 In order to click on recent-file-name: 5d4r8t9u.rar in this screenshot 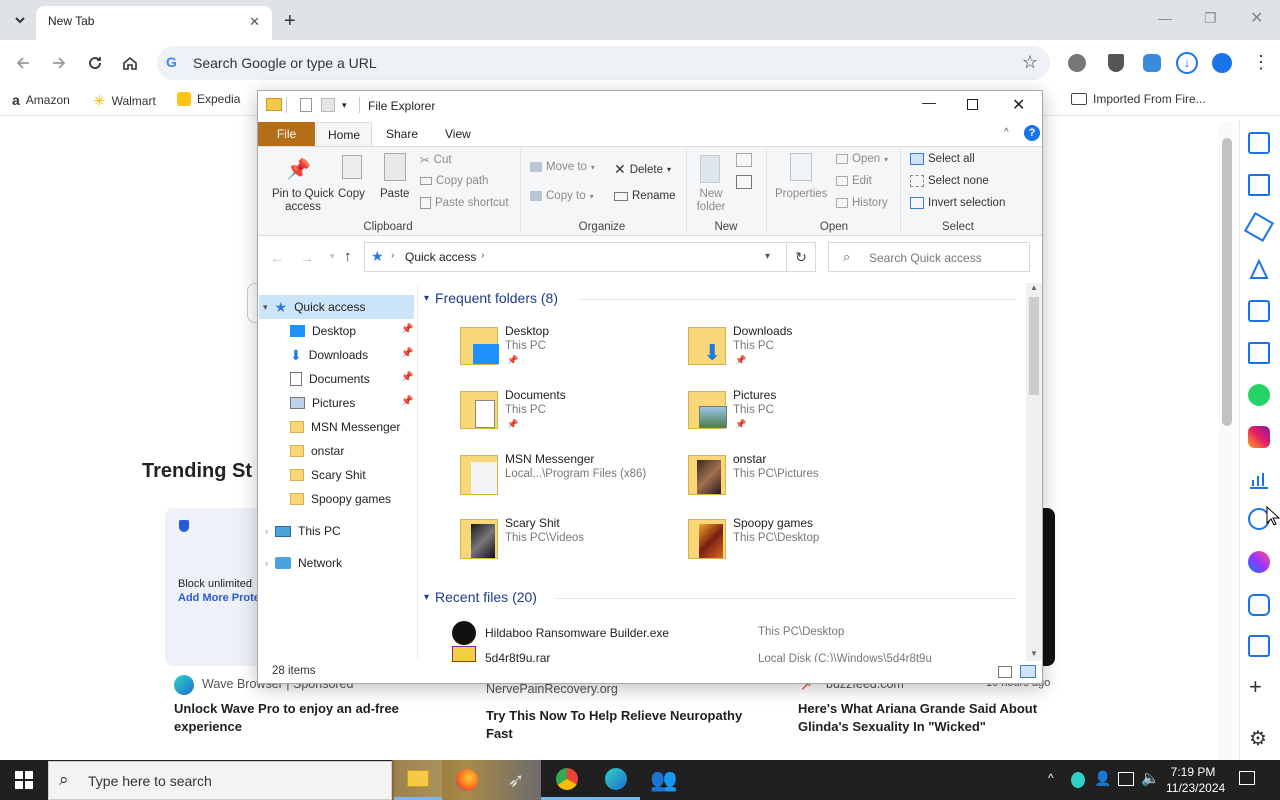, I will do `click(517, 656)`.